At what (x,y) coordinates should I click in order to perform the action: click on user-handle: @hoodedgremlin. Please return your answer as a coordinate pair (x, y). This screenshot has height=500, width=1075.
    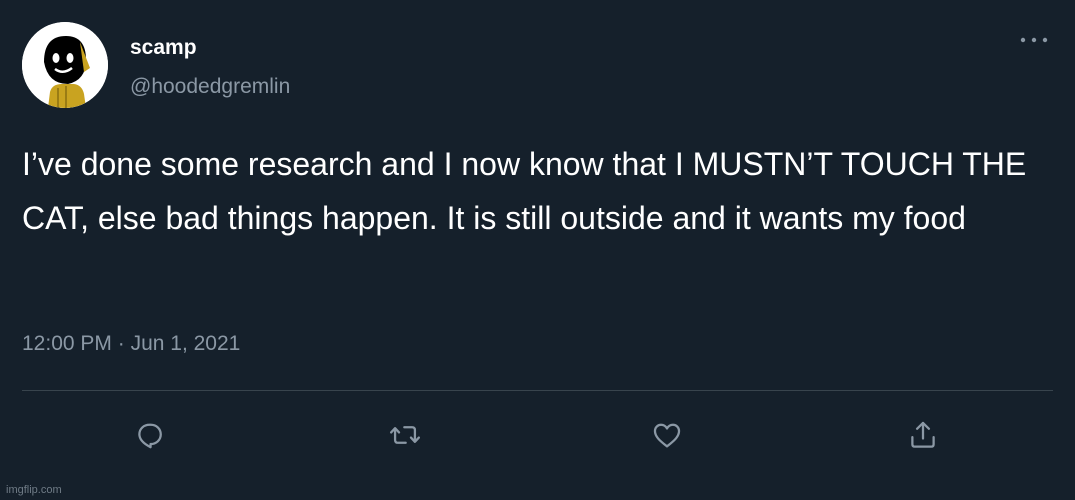
    Looking at the image, I should click on (210, 87).